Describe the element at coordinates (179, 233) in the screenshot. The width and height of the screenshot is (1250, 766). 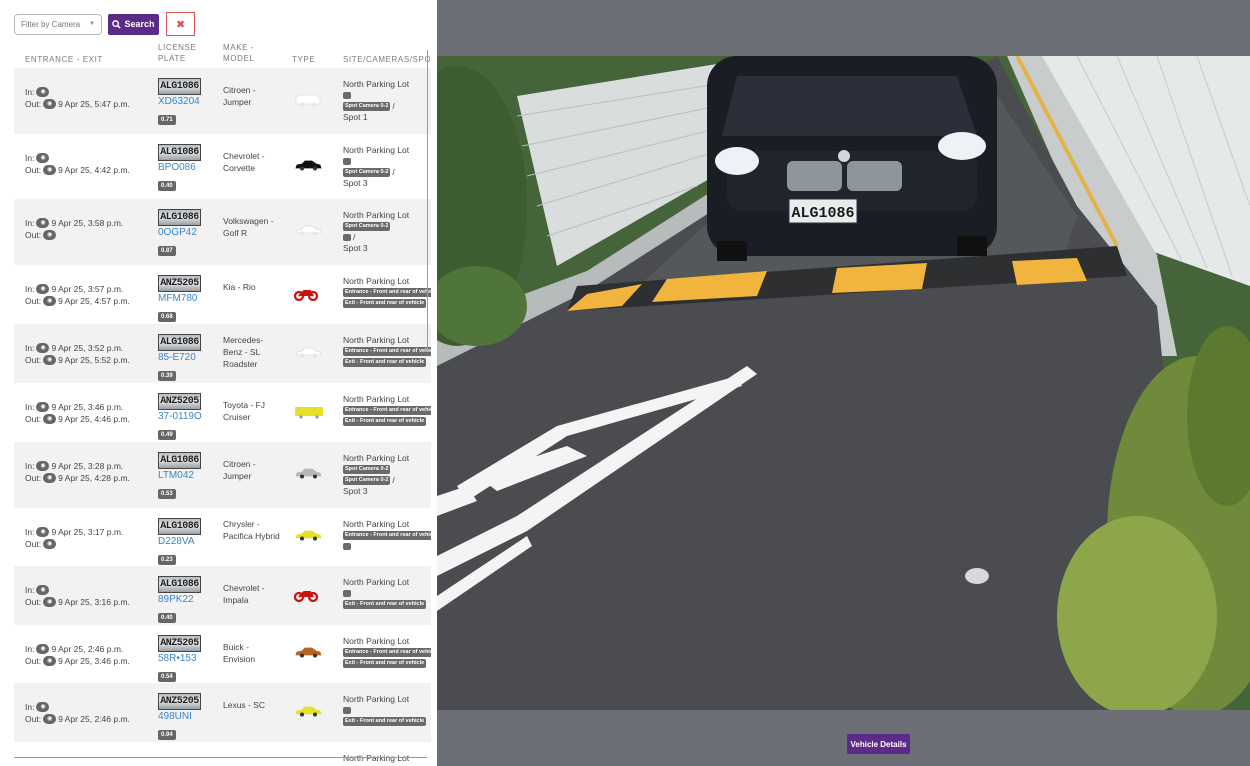
I see `plate-number-link: 0OGP42` at that location.